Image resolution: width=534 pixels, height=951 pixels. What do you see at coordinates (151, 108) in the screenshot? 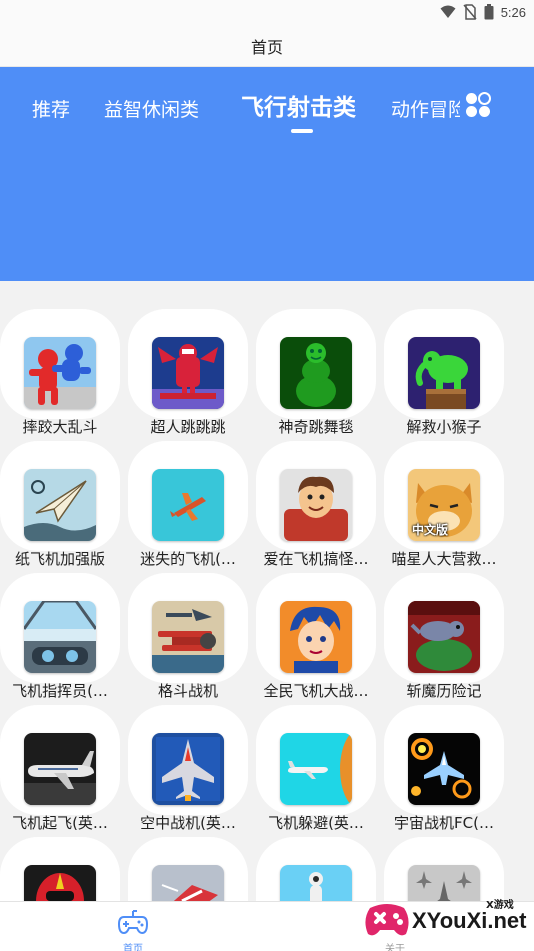
I see `tab-puzzle-casual: 益智休闲类` at bounding box center [151, 108].